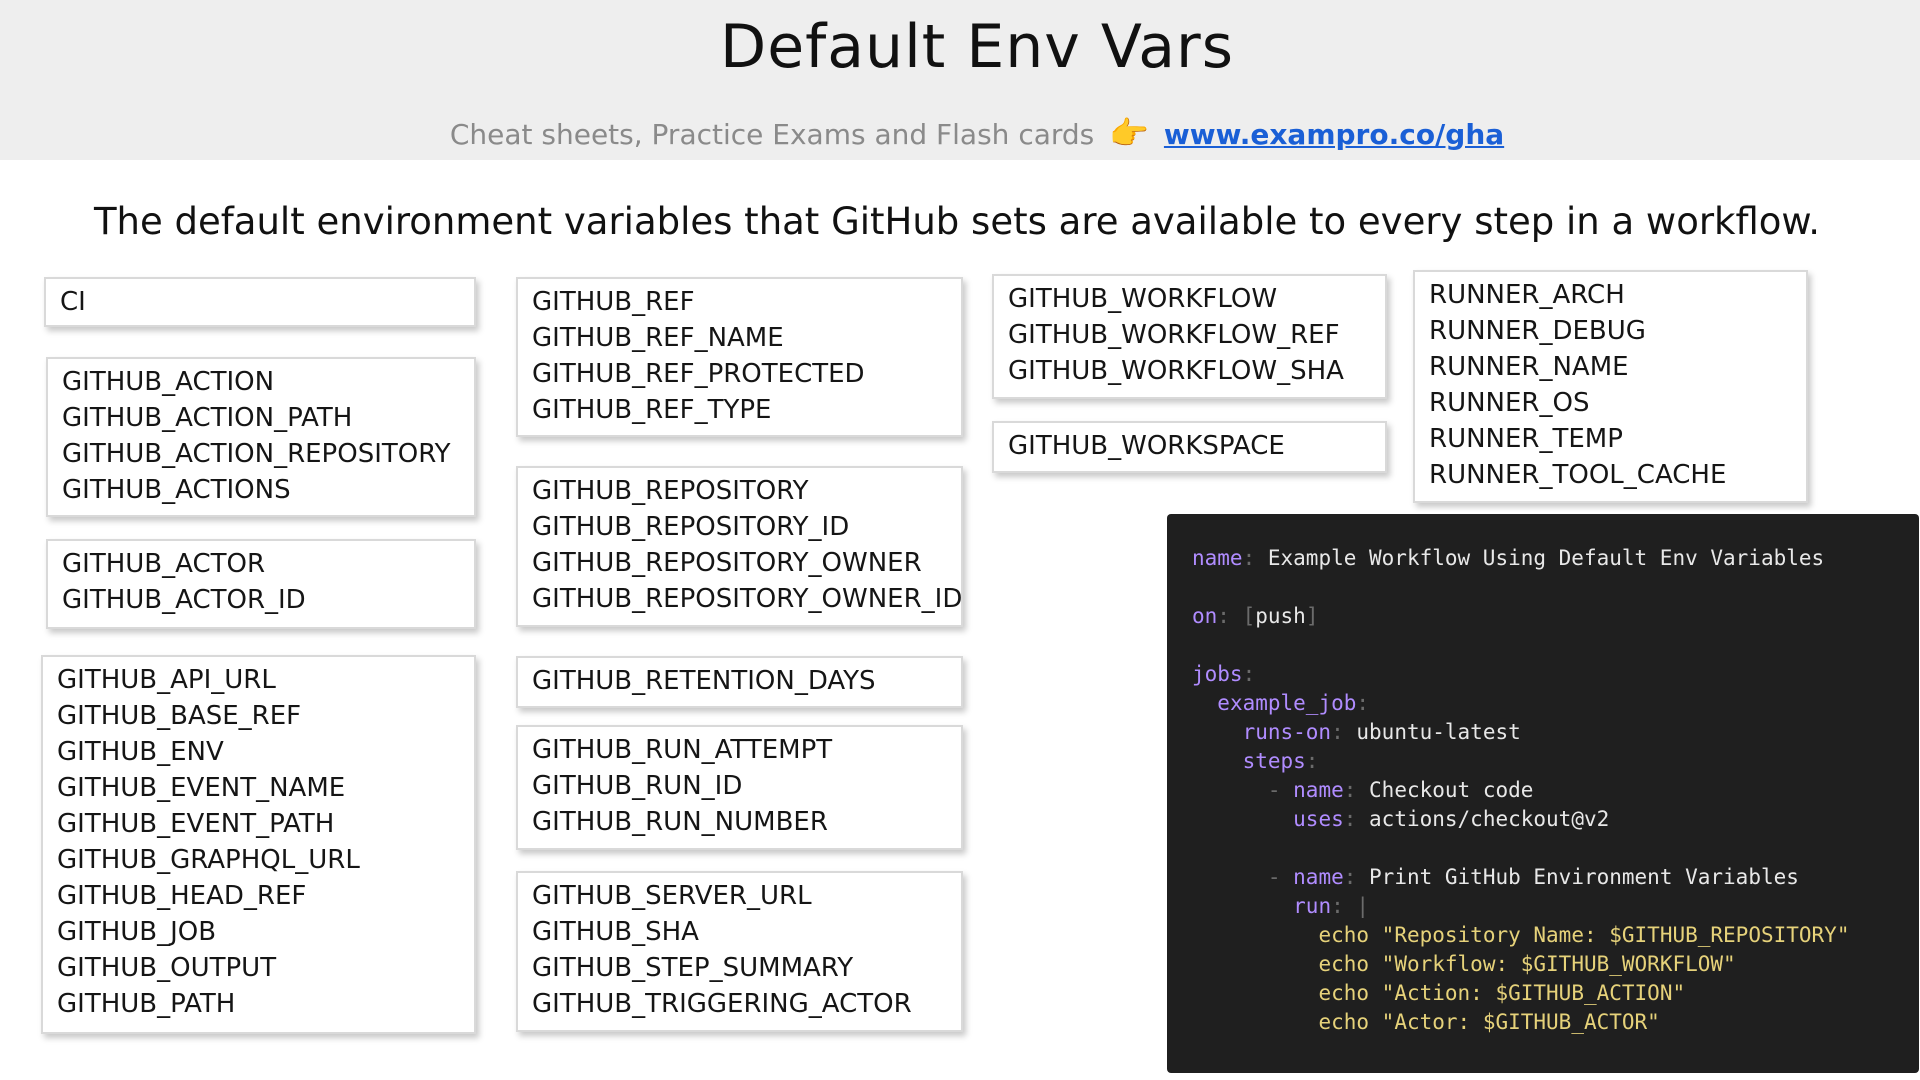 The height and width of the screenshot is (1080, 1920). I want to click on env-var-name: GITHUB_REF_NAME, so click(658, 338).